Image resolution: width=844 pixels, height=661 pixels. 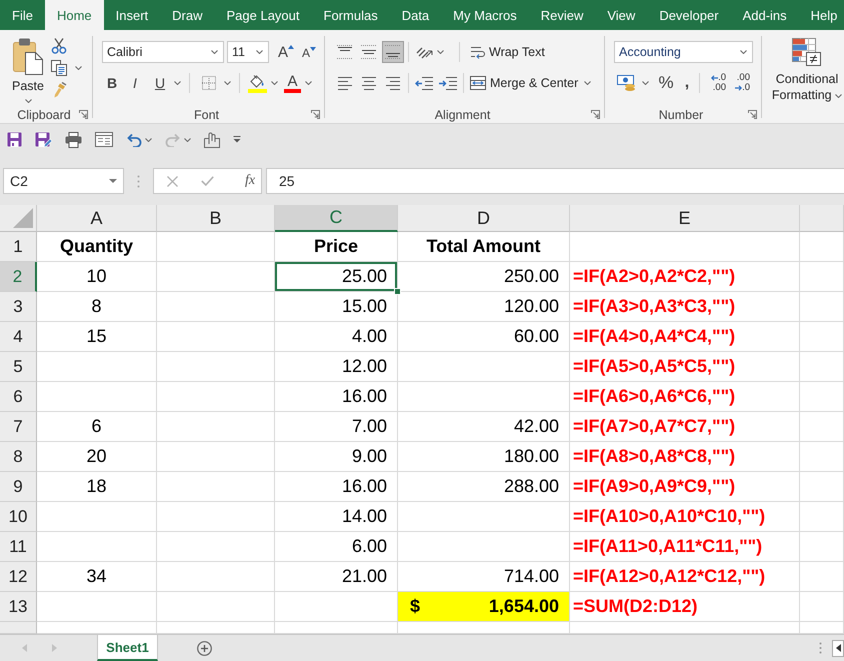 What do you see at coordinates (685, 577) in the screenshot?
I see `grid-cell: =IF(A12>0,A12*C12,"")` at bounding box center [685, 577].